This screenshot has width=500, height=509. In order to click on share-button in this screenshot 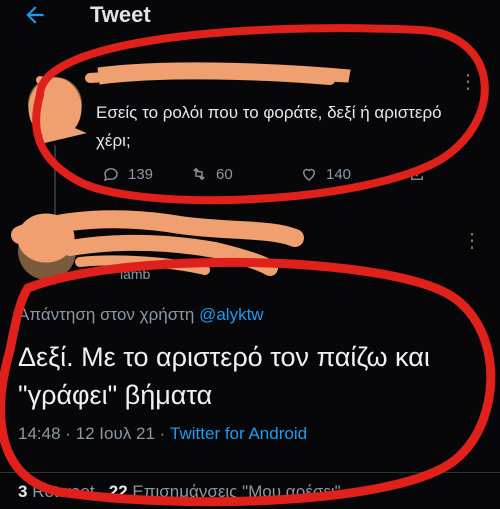, I will do `click(417, 174)`.